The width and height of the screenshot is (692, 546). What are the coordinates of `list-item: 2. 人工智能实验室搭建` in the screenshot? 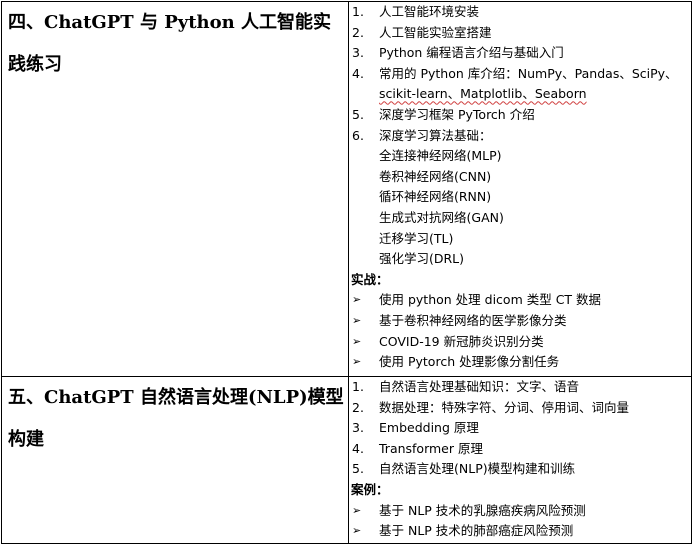 It's located at (520, 33).